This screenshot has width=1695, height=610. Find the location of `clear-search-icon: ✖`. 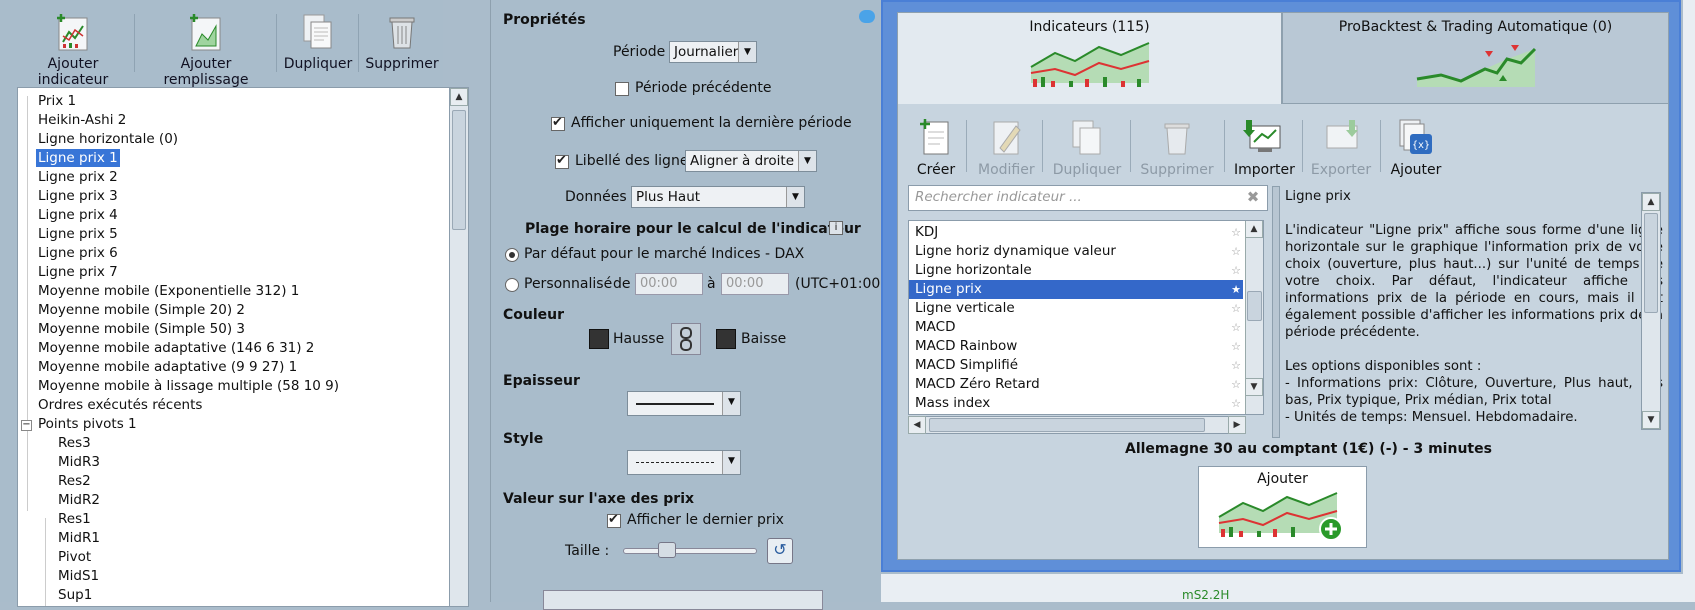

clear-search-icon: ✖ is located at coordinates (1253, 197).